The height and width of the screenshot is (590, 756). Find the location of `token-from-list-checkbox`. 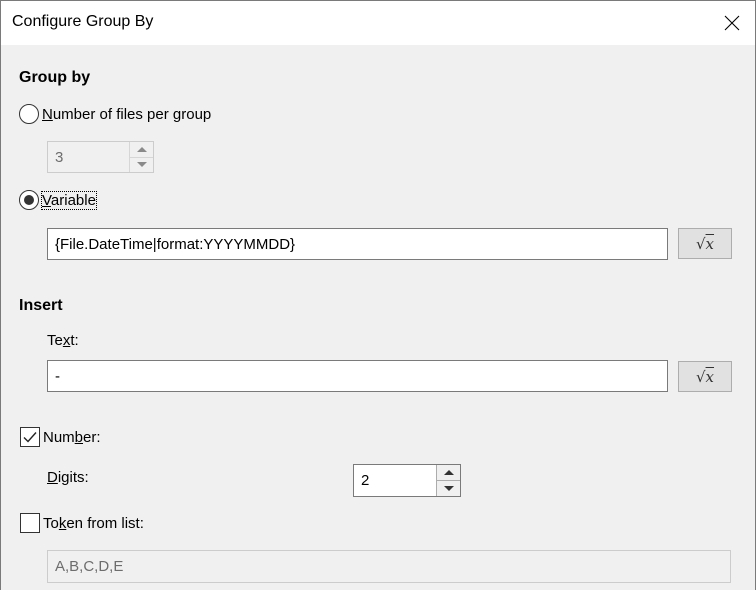

token-from-list-checkbox is located at coordinates (30, 523).